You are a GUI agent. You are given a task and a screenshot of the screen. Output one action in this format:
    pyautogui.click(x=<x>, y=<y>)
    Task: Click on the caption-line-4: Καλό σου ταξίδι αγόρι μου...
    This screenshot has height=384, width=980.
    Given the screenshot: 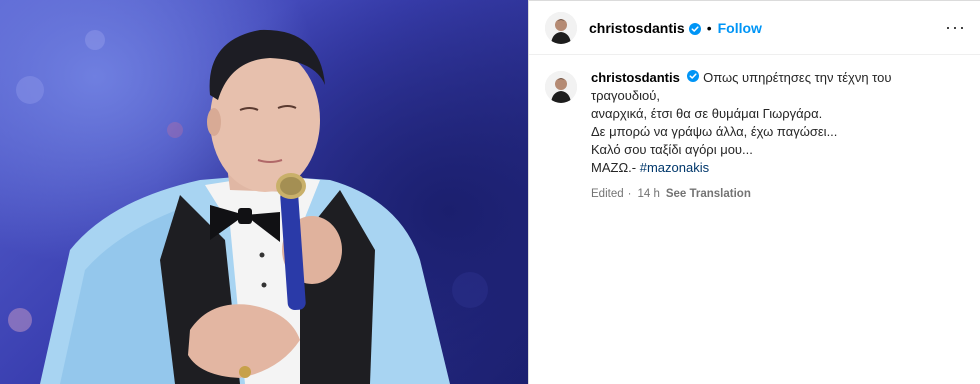 What is the action you would take?
    pyautogui.click(x=672, y=149)
    